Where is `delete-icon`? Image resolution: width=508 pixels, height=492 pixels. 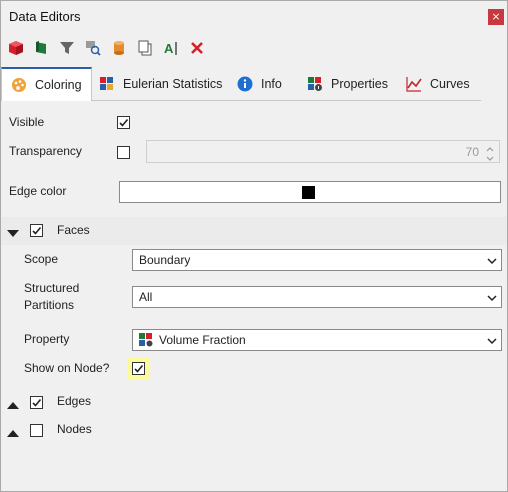
delete-icon is located at coordinates (197, 48).